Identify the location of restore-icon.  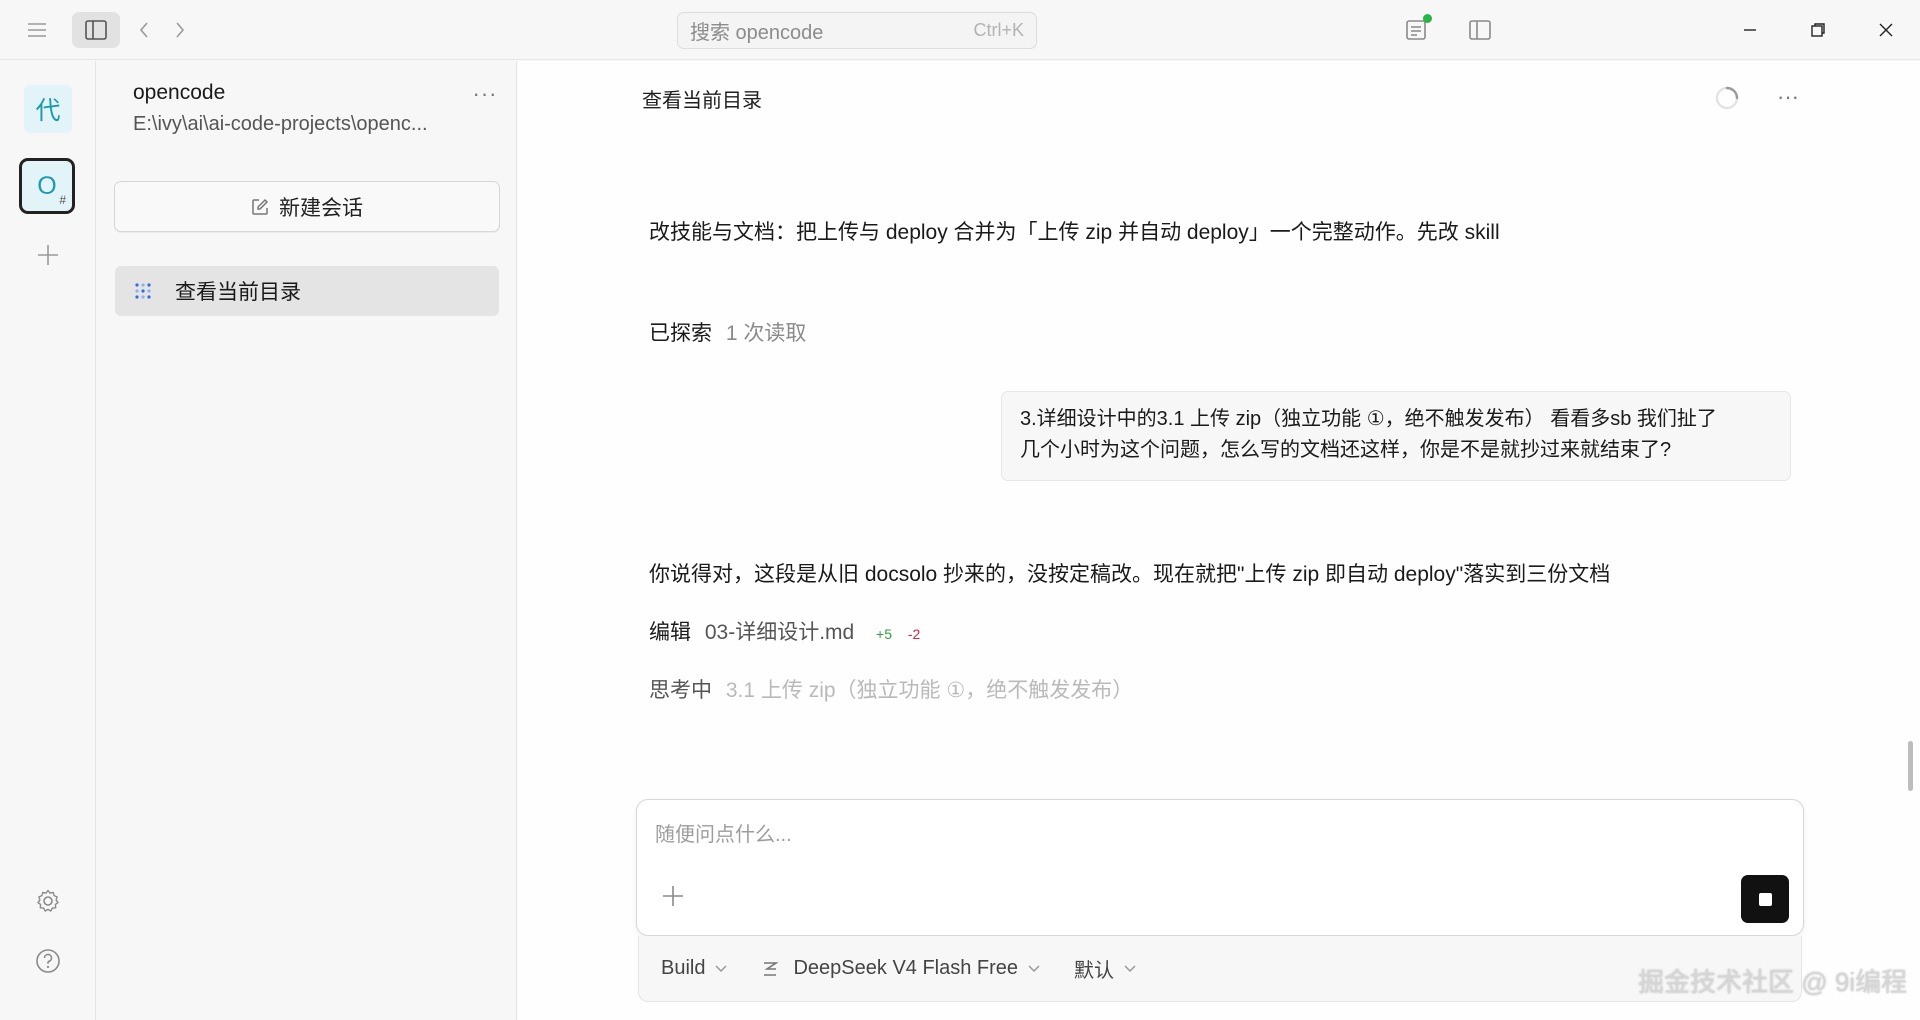
(1818, 30).